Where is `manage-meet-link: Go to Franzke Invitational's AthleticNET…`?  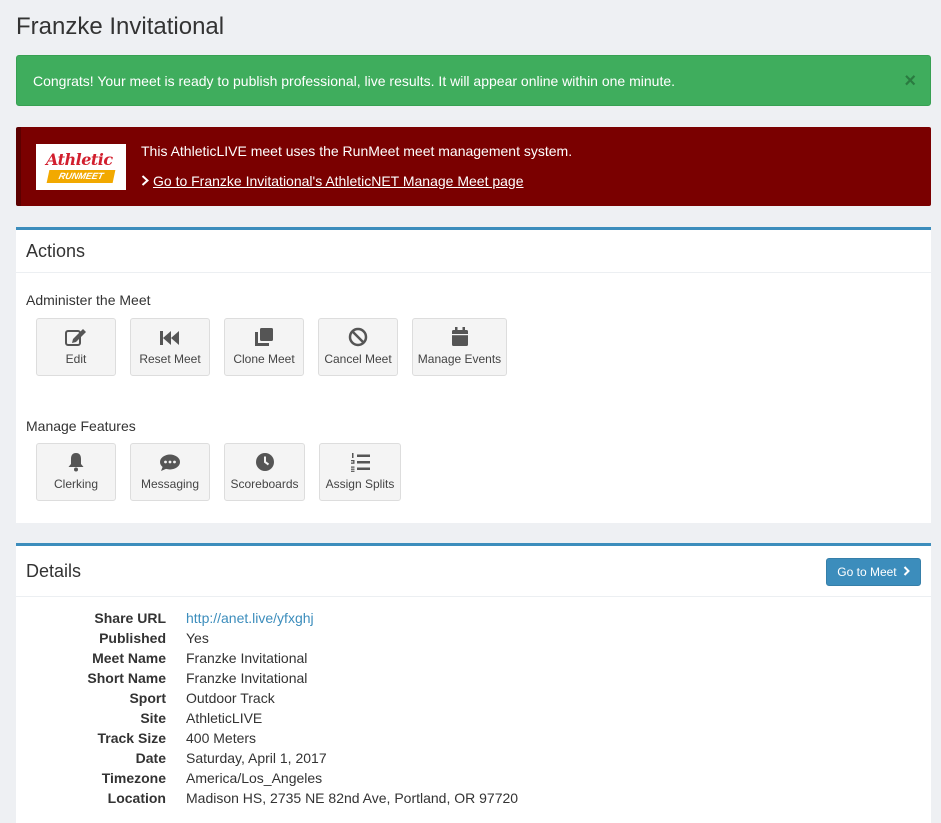
manage-meet-link: Go to Franzke Invitational's AthleticNET… is located at coordinates (332, 181).